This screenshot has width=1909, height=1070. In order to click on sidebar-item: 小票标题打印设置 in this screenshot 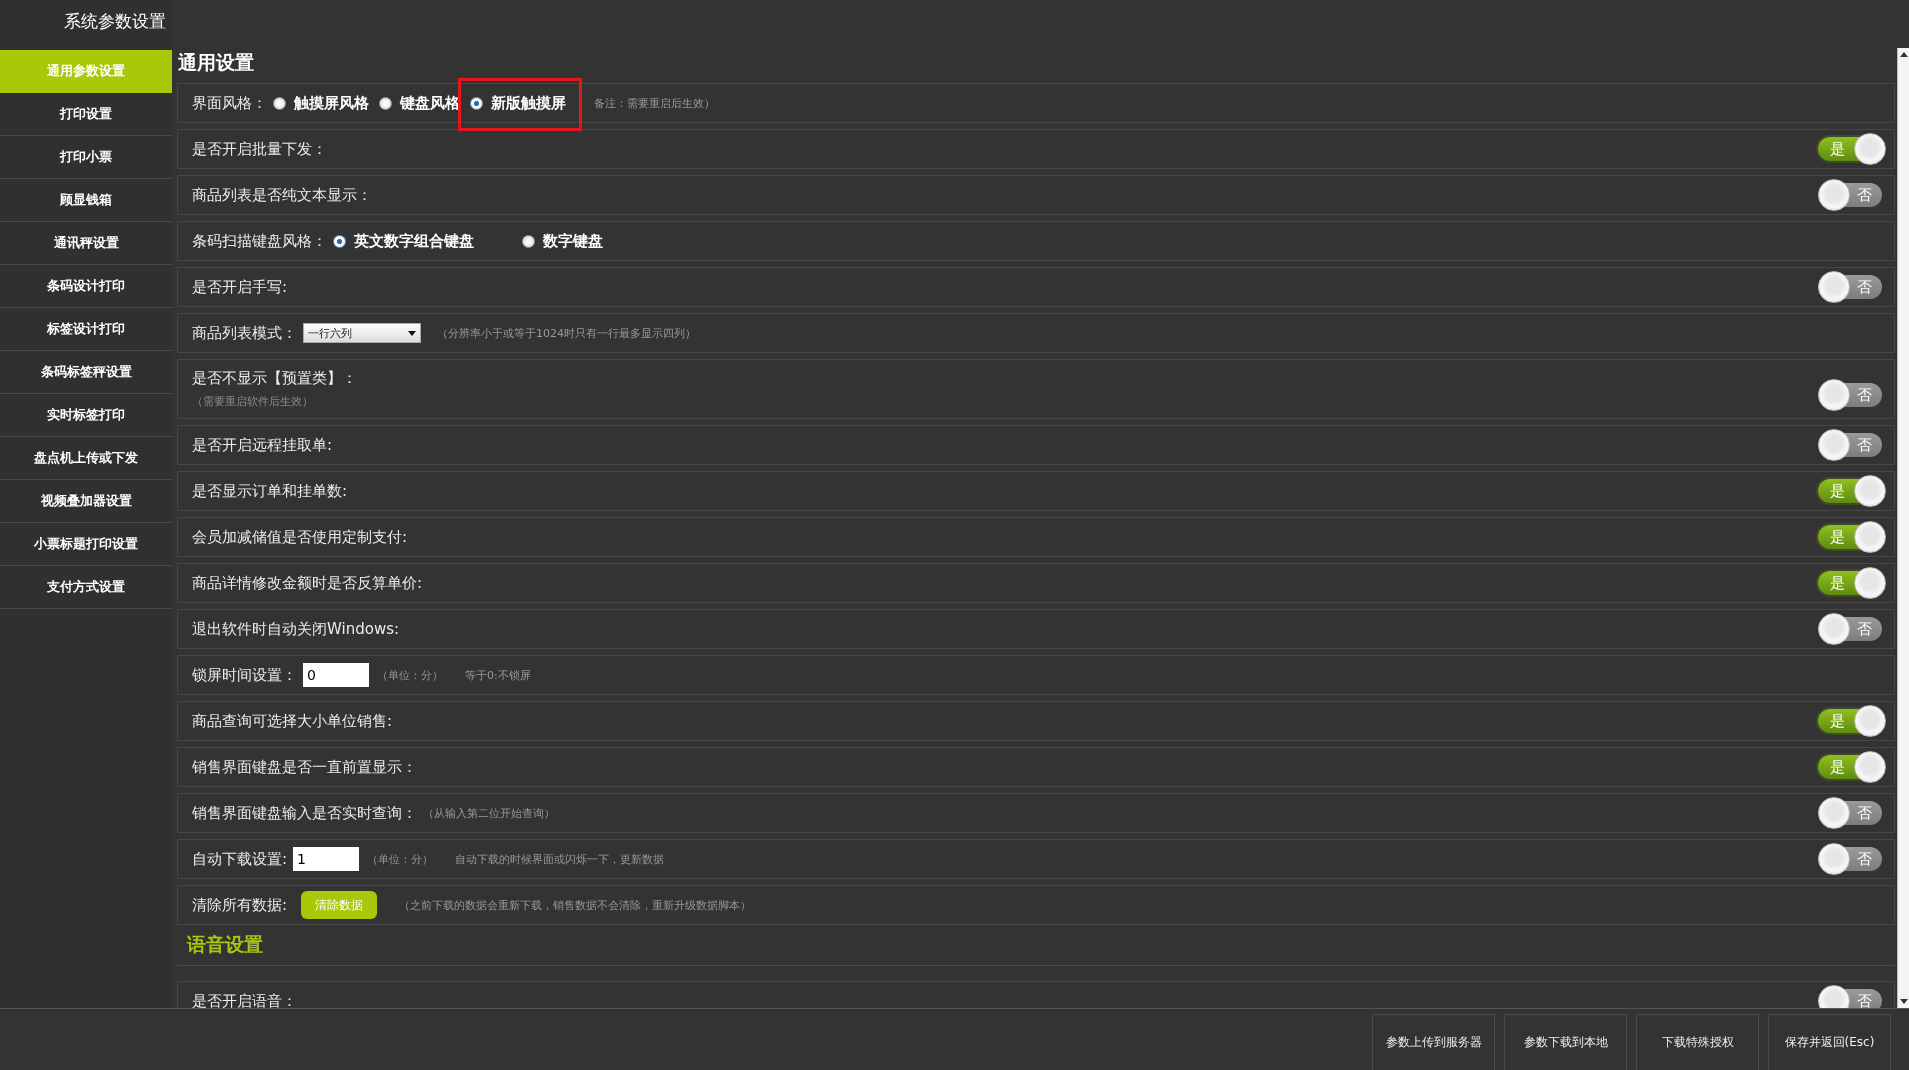, I will do `click(86, 544)`.